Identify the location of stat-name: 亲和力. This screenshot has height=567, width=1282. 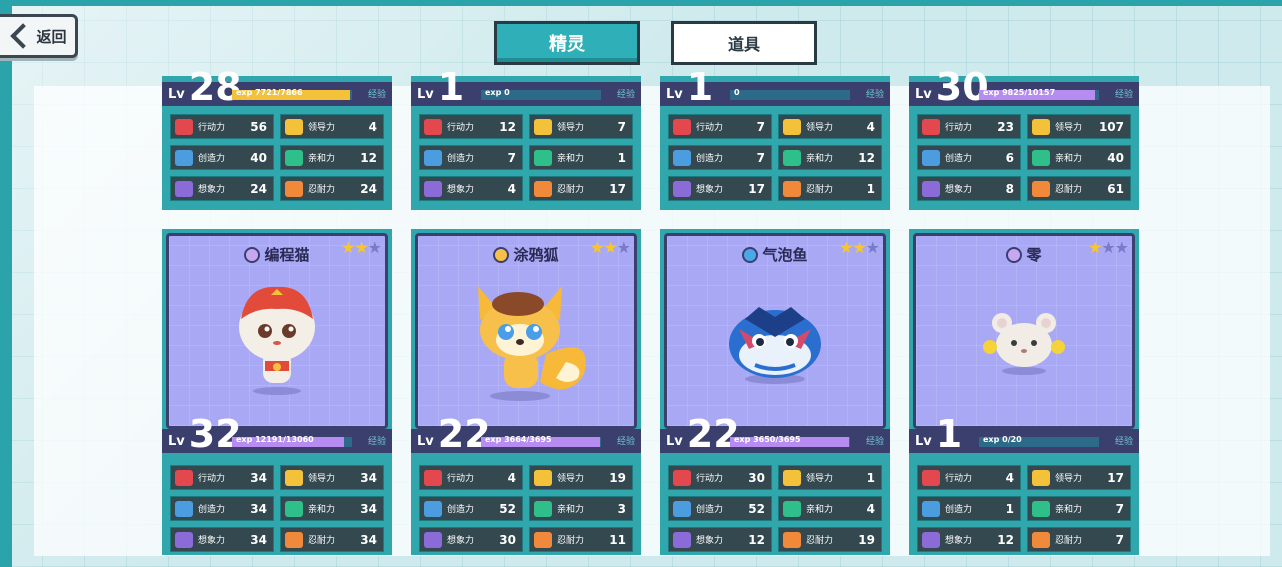
(1069, 510).